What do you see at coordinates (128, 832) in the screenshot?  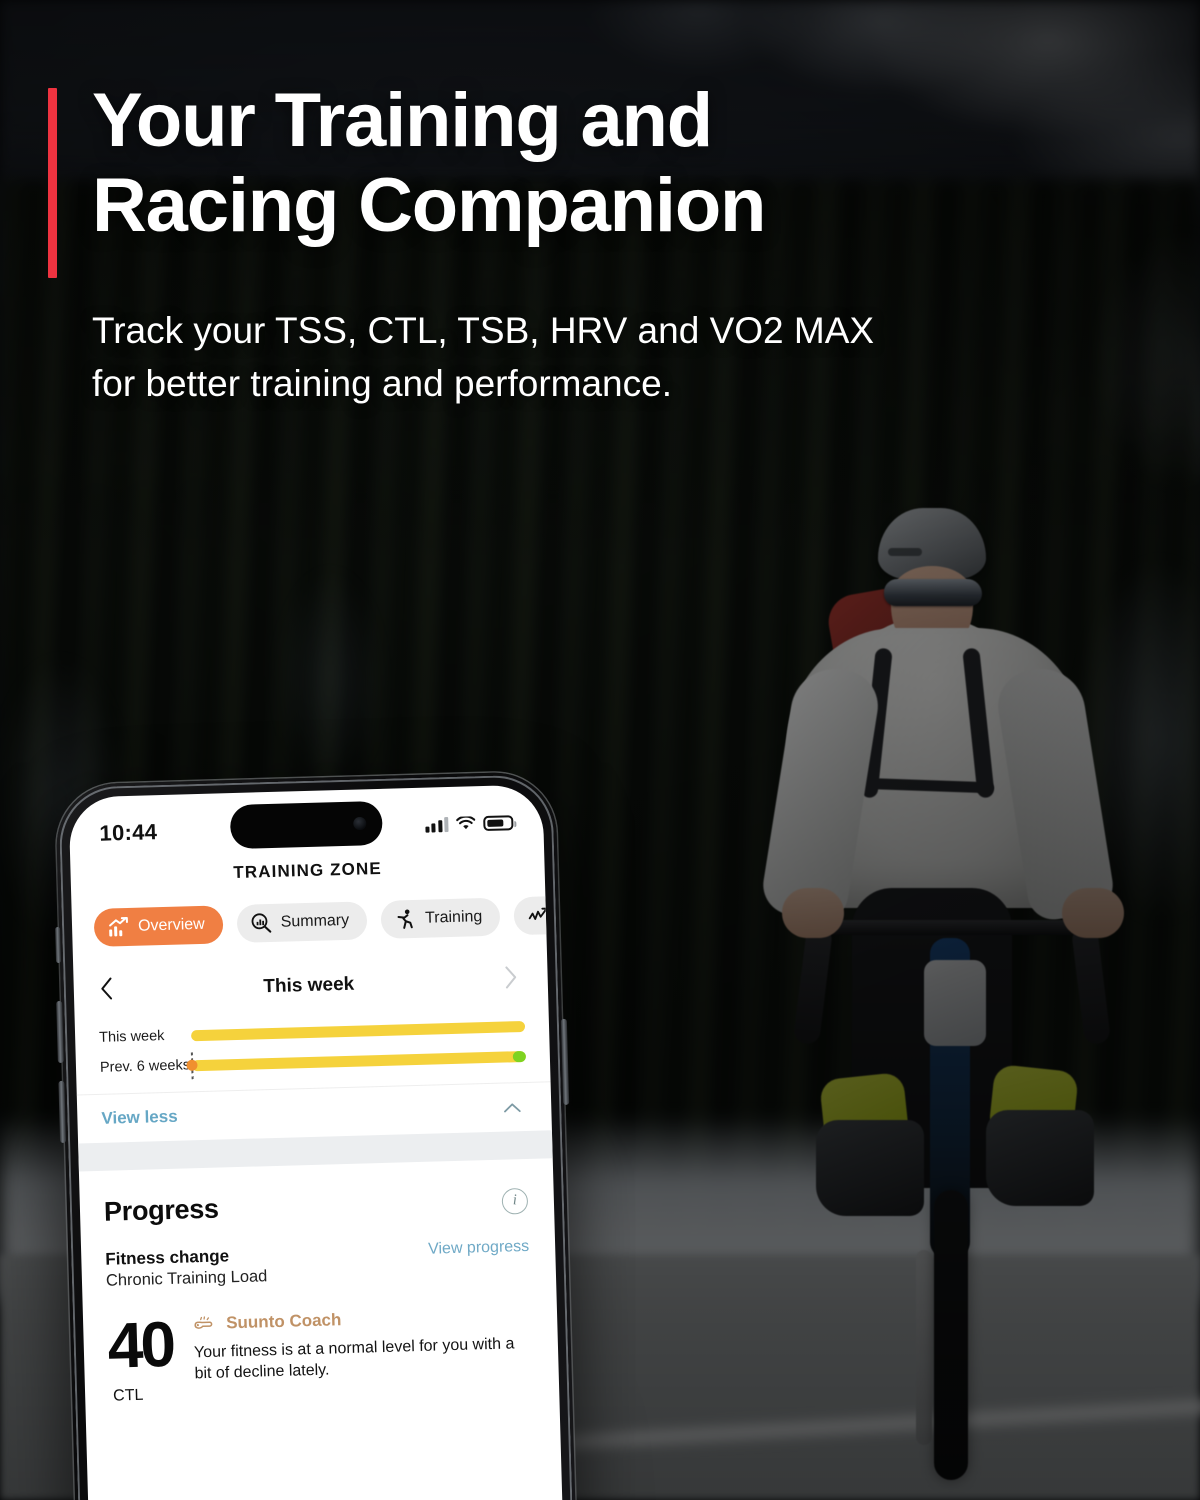 I see `status-time: 10:44` at bounding box center [128, 832].